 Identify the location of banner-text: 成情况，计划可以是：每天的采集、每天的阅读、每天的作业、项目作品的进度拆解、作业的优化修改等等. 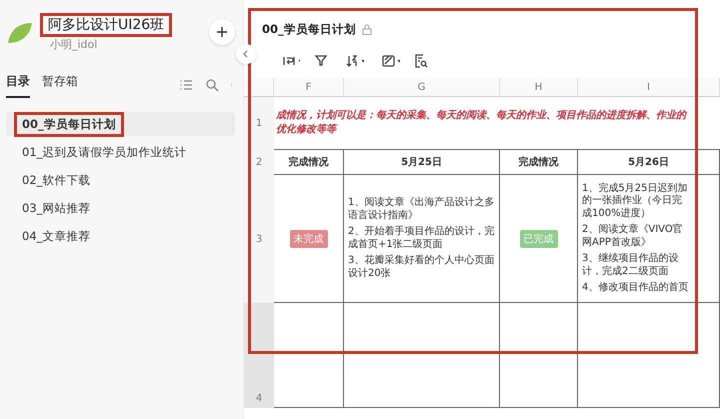
(497, 123).